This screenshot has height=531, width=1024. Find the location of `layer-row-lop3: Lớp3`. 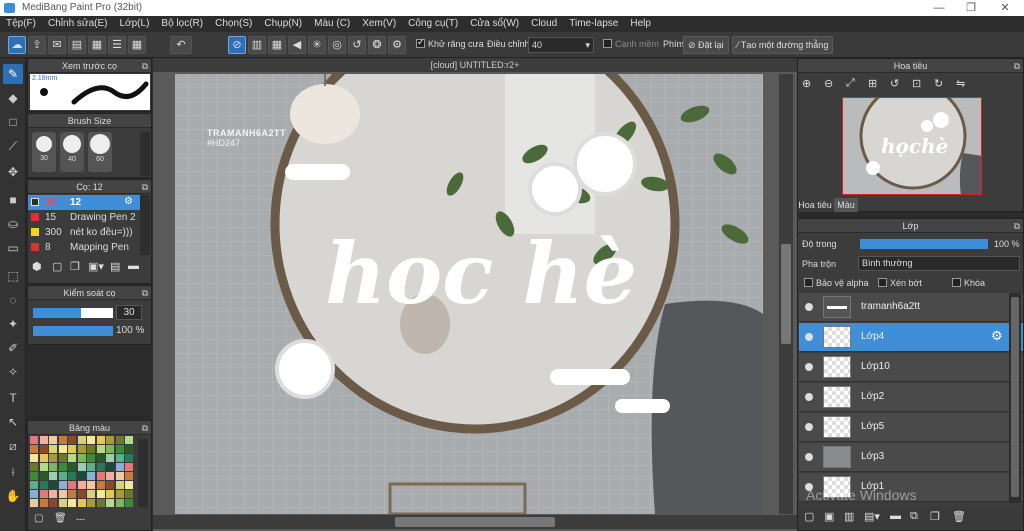

layer-row-lop3: Lớp3 is located at coordinates (911, 457).